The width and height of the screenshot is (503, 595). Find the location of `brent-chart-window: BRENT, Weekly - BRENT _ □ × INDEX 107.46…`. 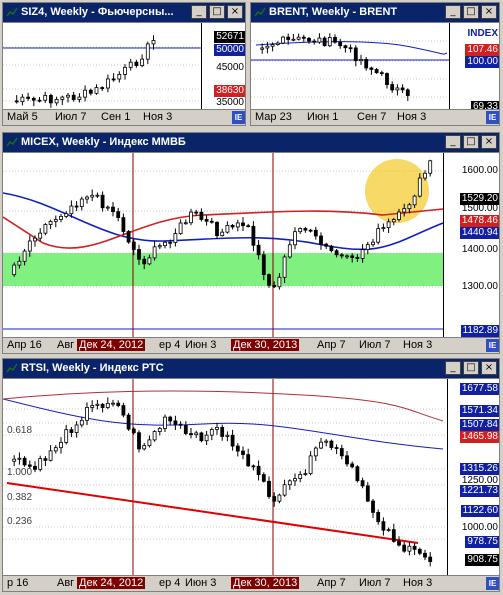

brent-chart-window: BRENT, Weekly - BRENT _ □ × INDEX 107.46… is located at coordinates (375, 64).